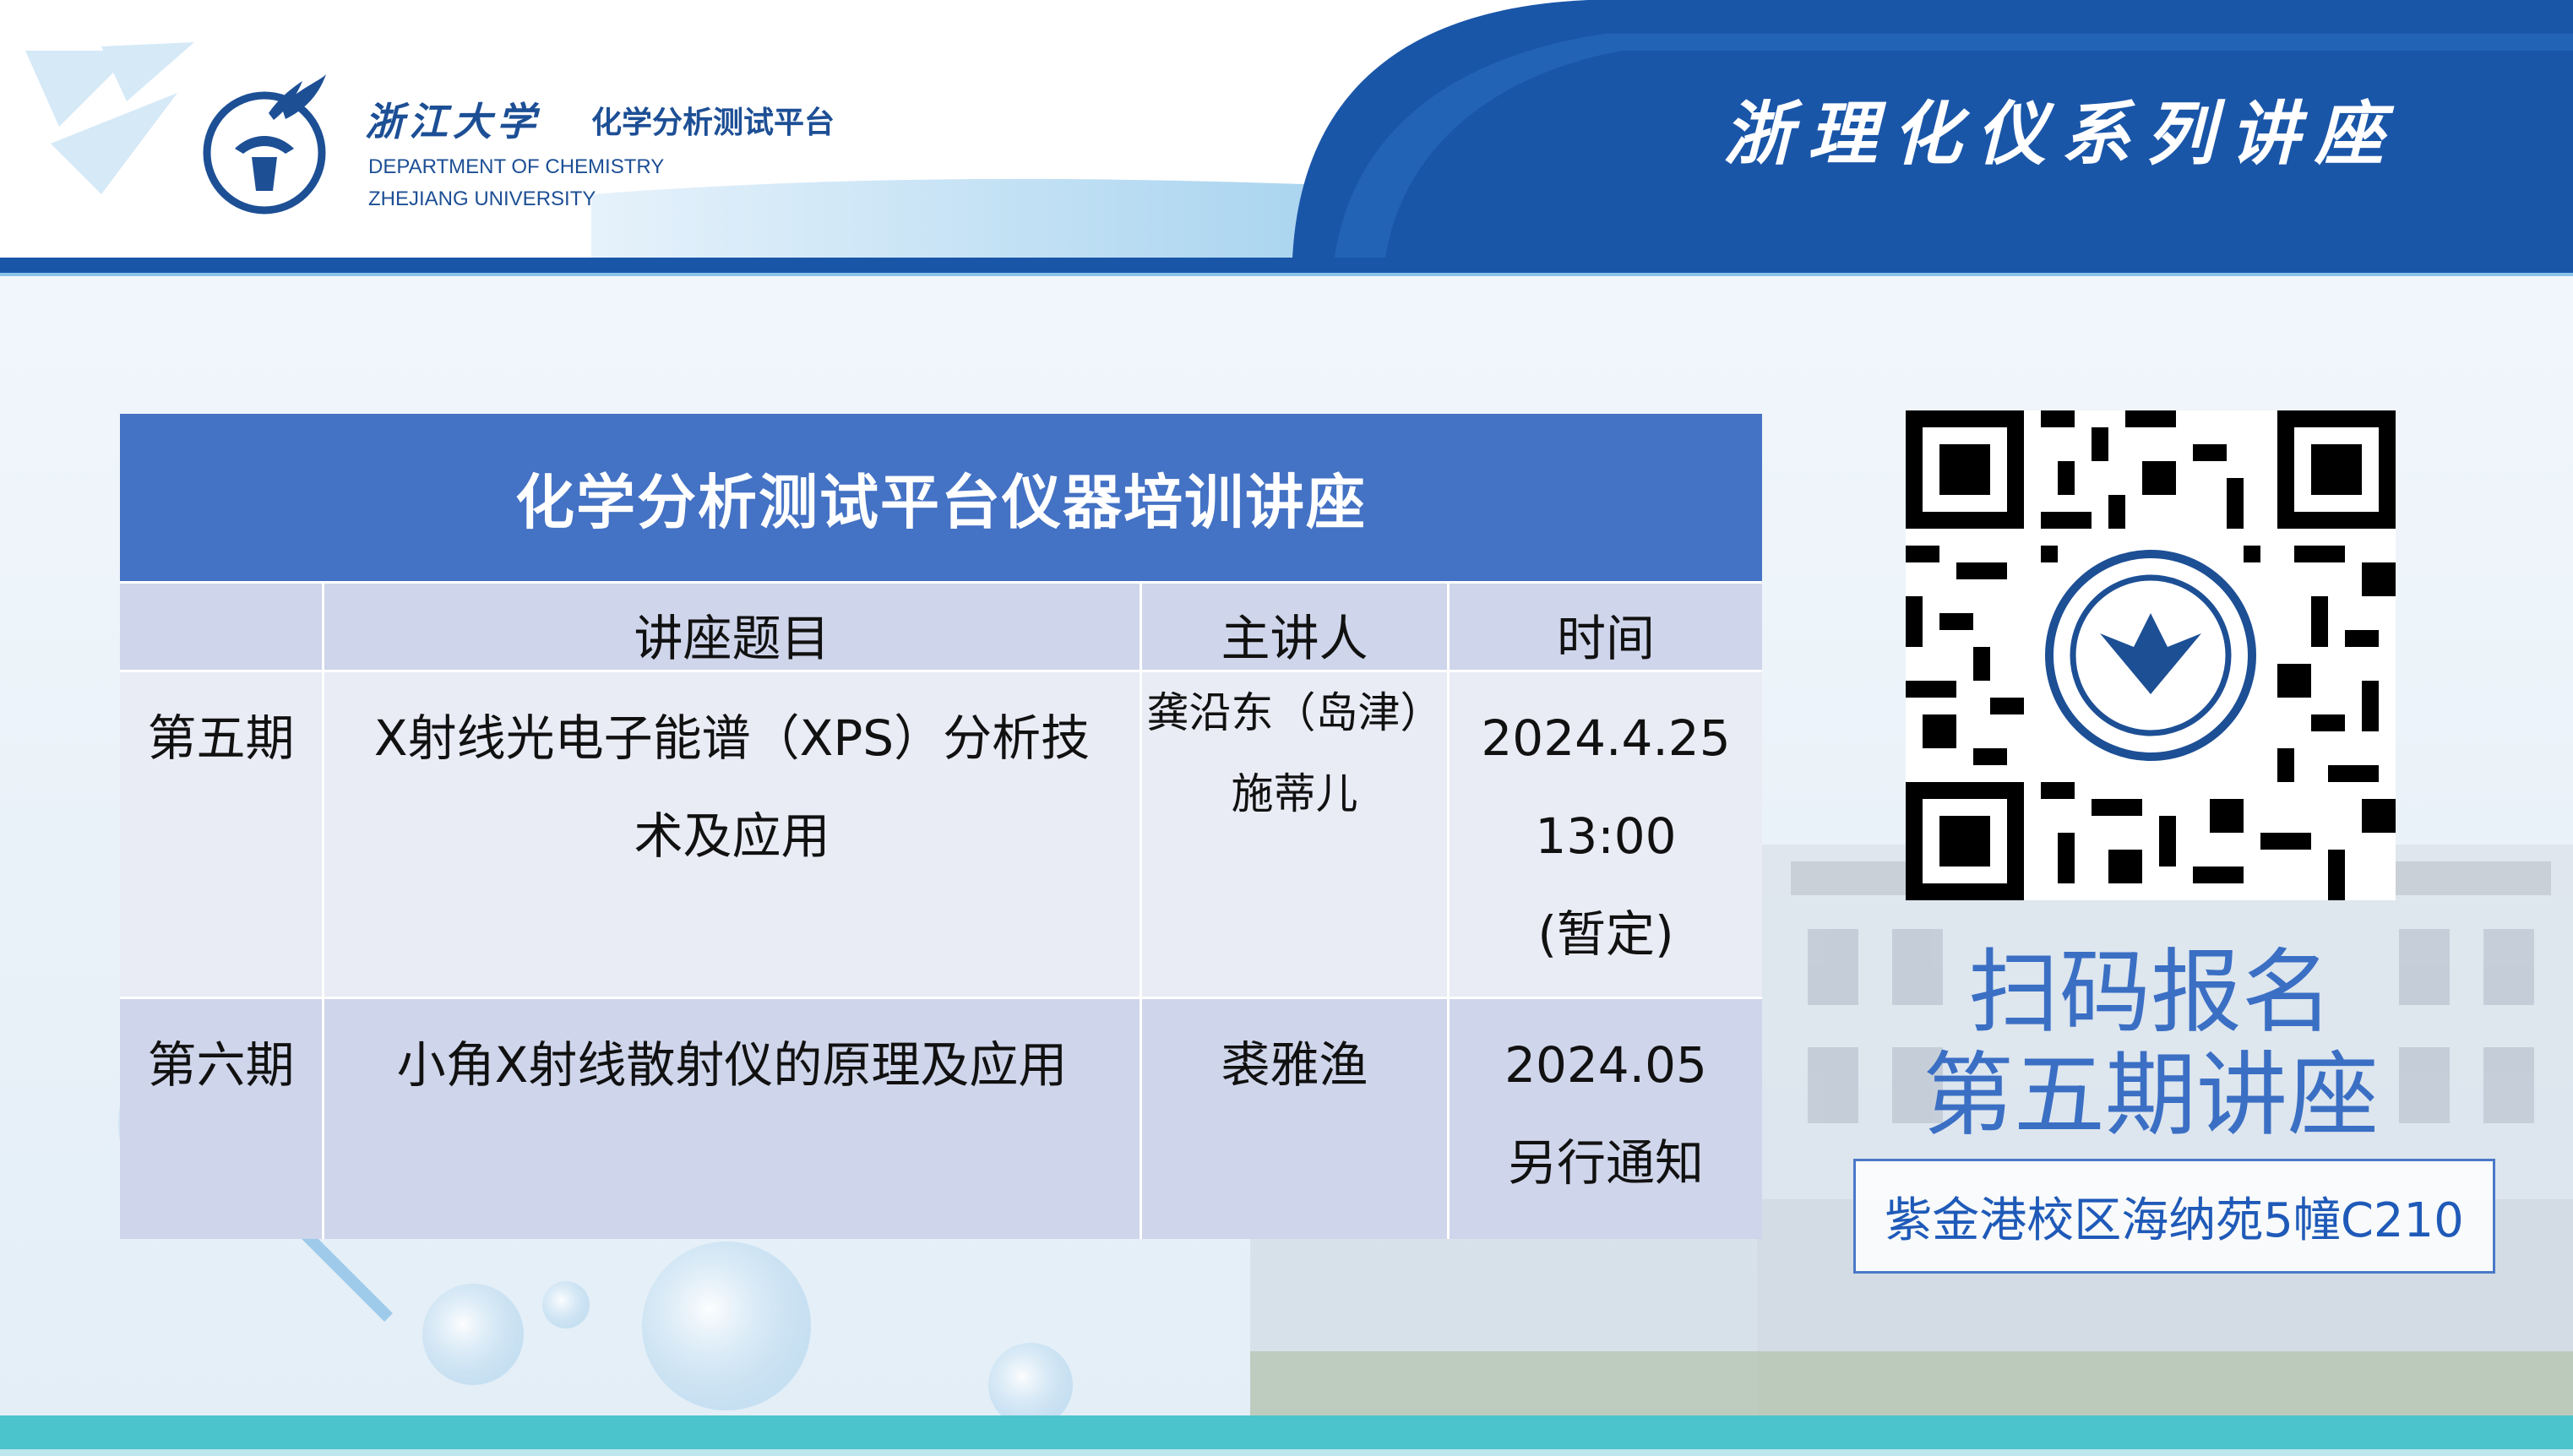 The height and width of the screenshot is (1456, 2573). Describe the element at coordinates (733, 1119) in the screenshot. I see `row-topic: 小角X射线散射仪的原理及应用` at that location.